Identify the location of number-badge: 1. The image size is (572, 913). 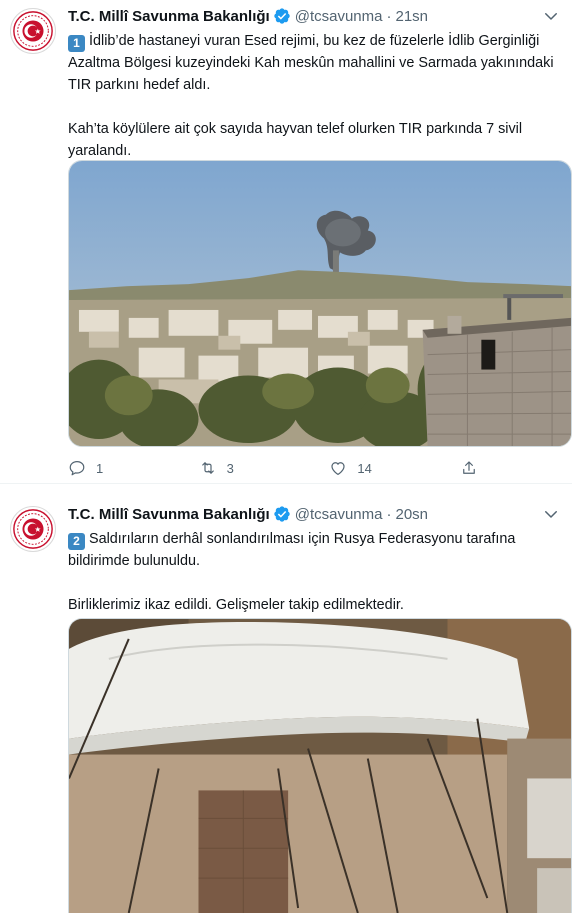
(76, 43).